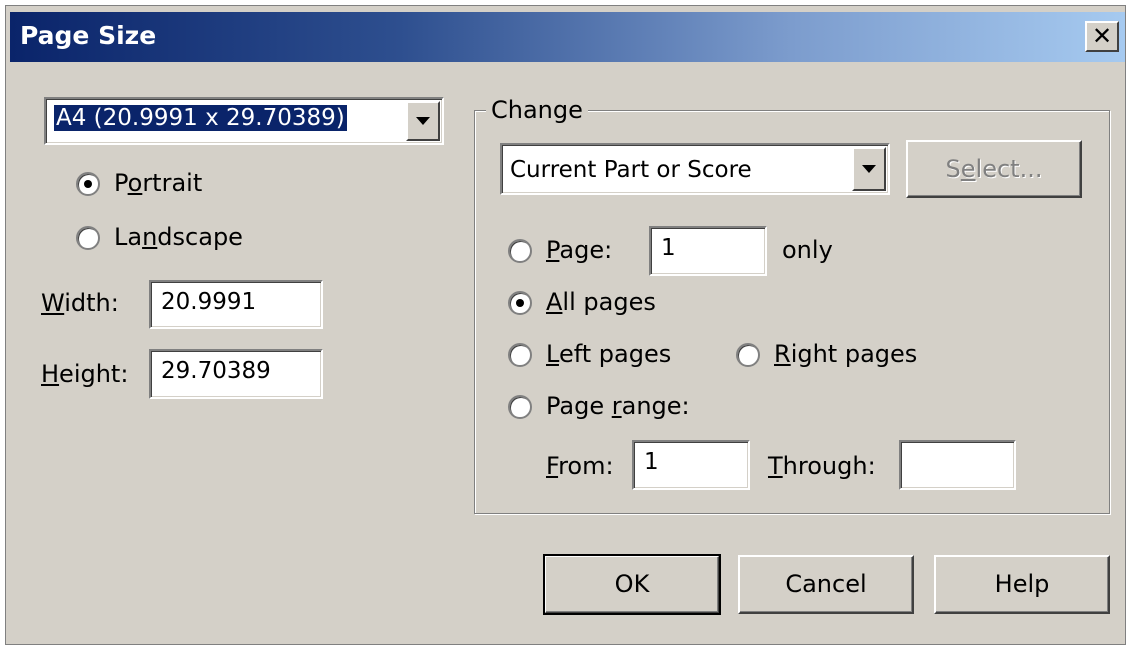  Describe the element at coordinates (236, 374) in the screenshot. I see `height-field: 29.70389` at that location.